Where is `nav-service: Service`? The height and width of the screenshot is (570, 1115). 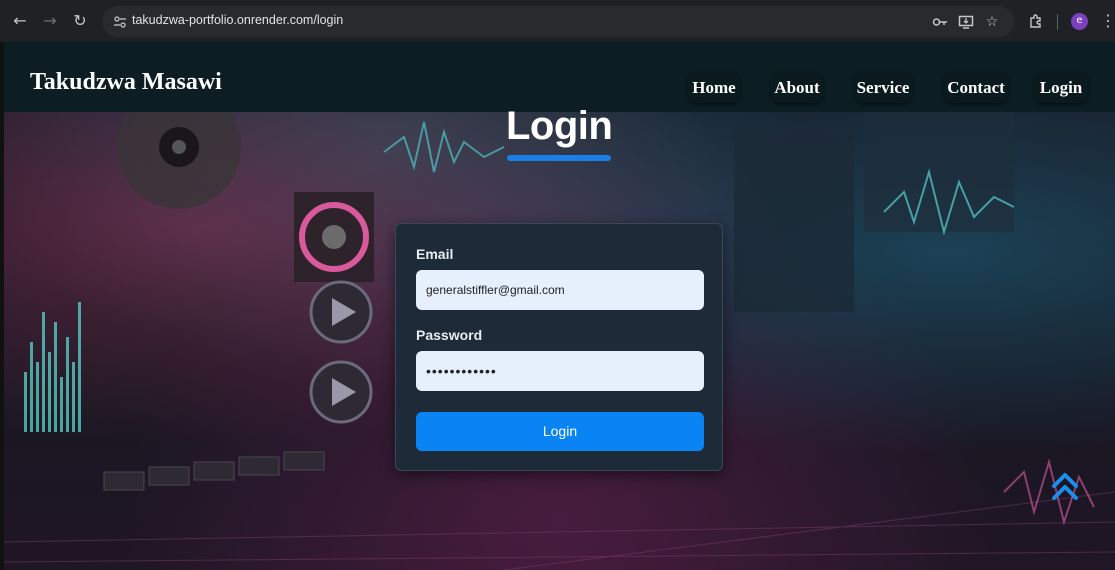
nav-service: Service is located at coordinates (883, 87).